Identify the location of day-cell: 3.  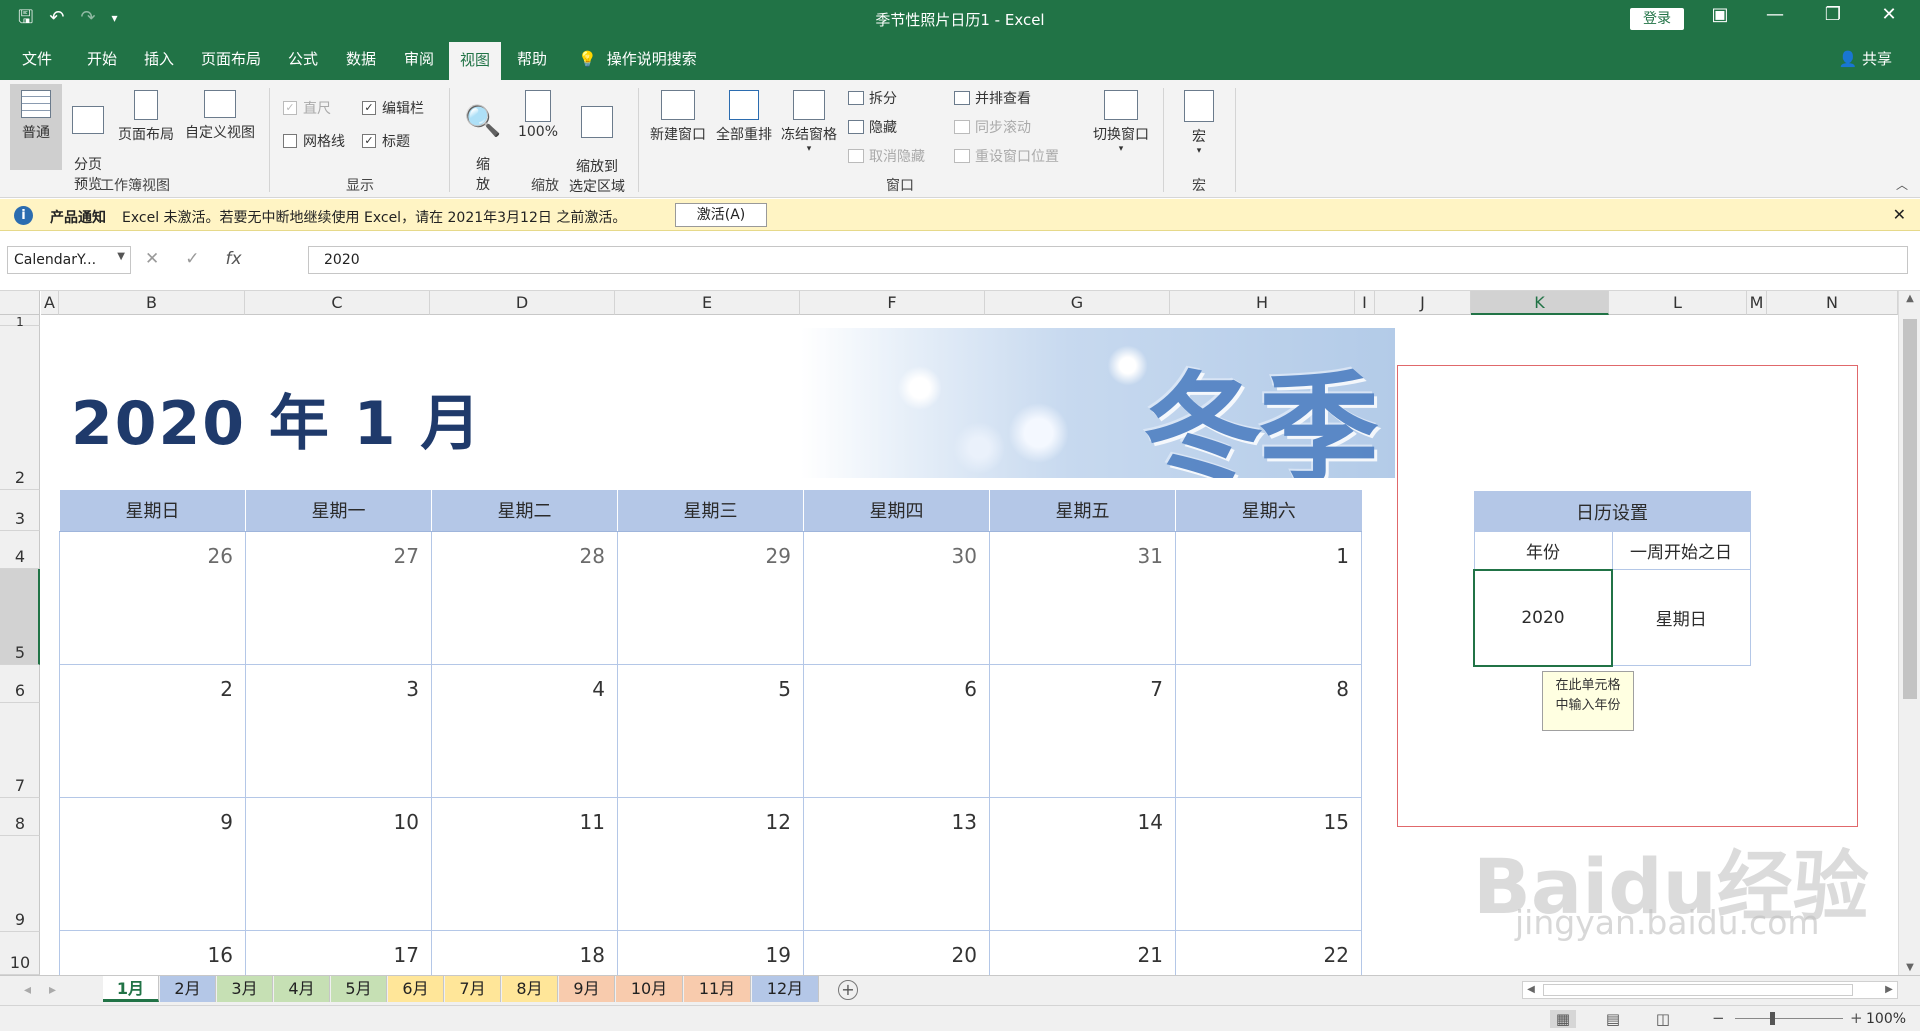
(338, 730).